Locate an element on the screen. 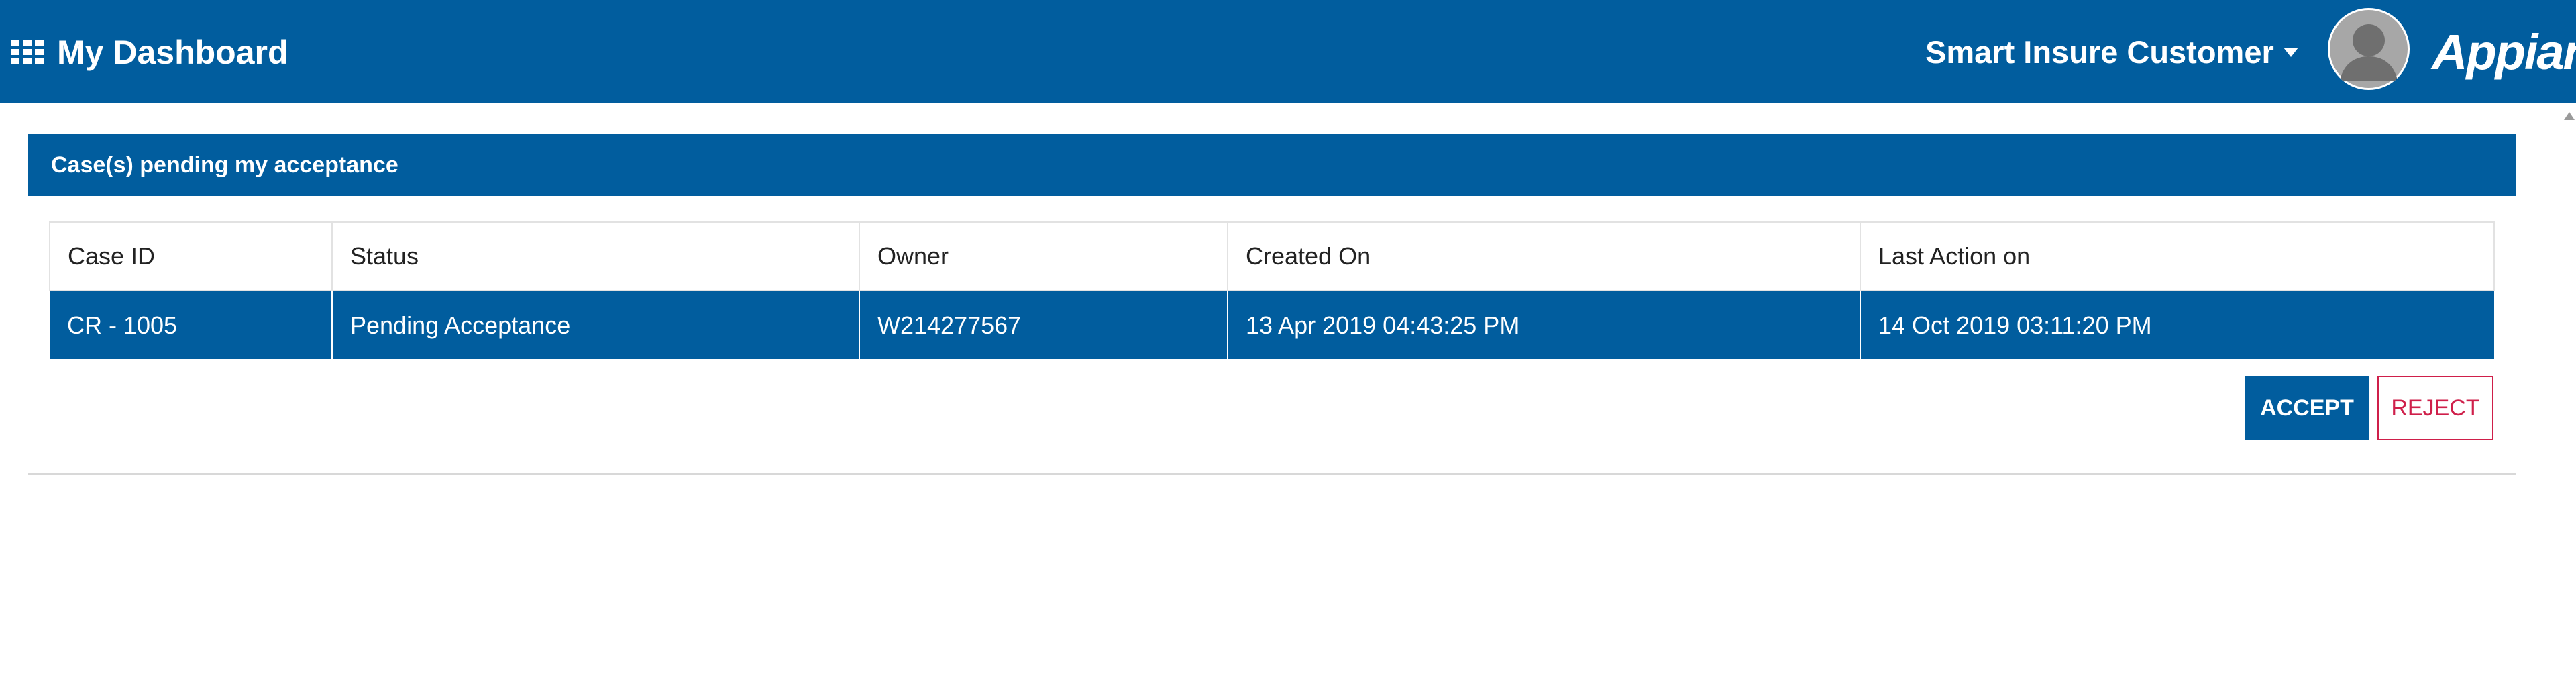  page-title: My Dashboard is located at coordinates (172, 52).